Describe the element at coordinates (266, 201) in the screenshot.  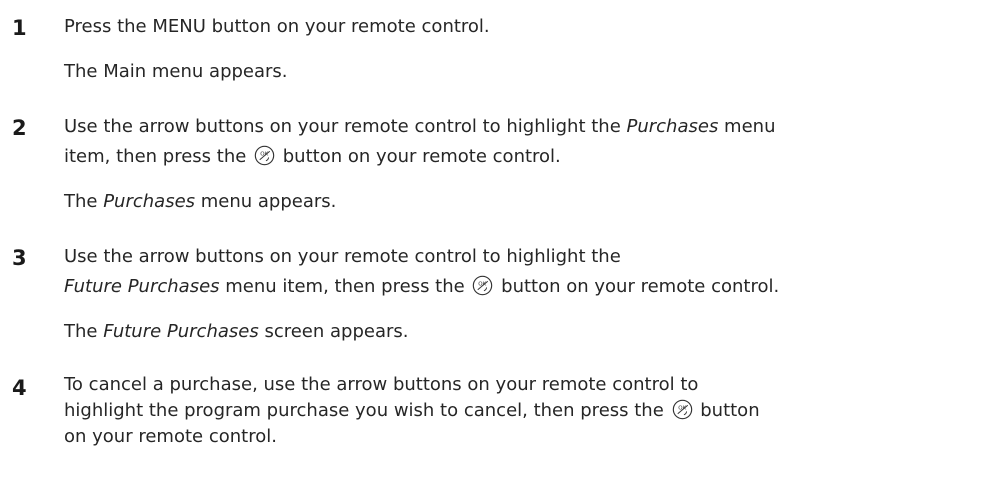
I see `result-text: menu appears.` at that location.